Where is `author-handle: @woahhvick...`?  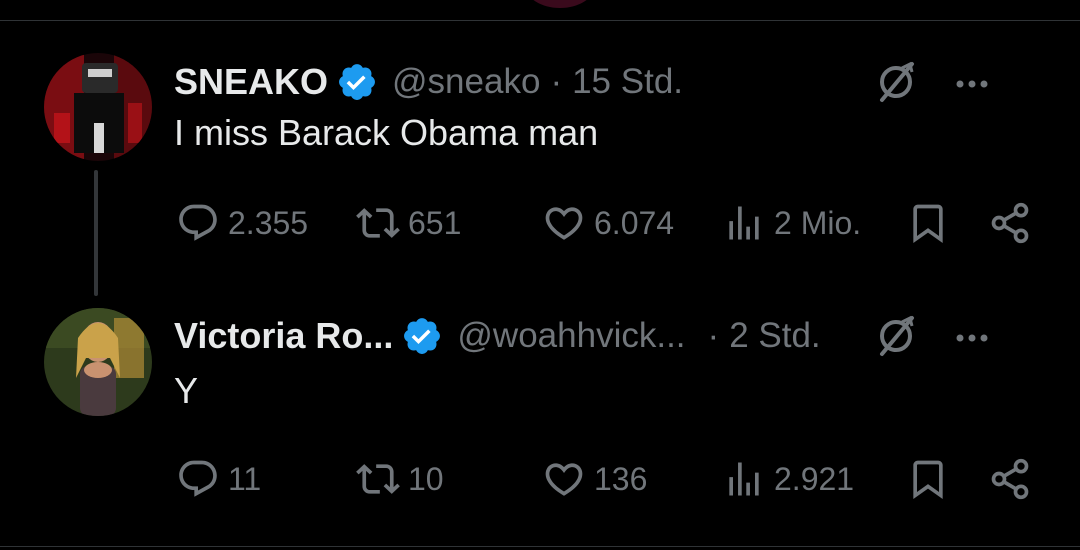 author-handle: @woahhvick... is located at coordinates (571, 336).